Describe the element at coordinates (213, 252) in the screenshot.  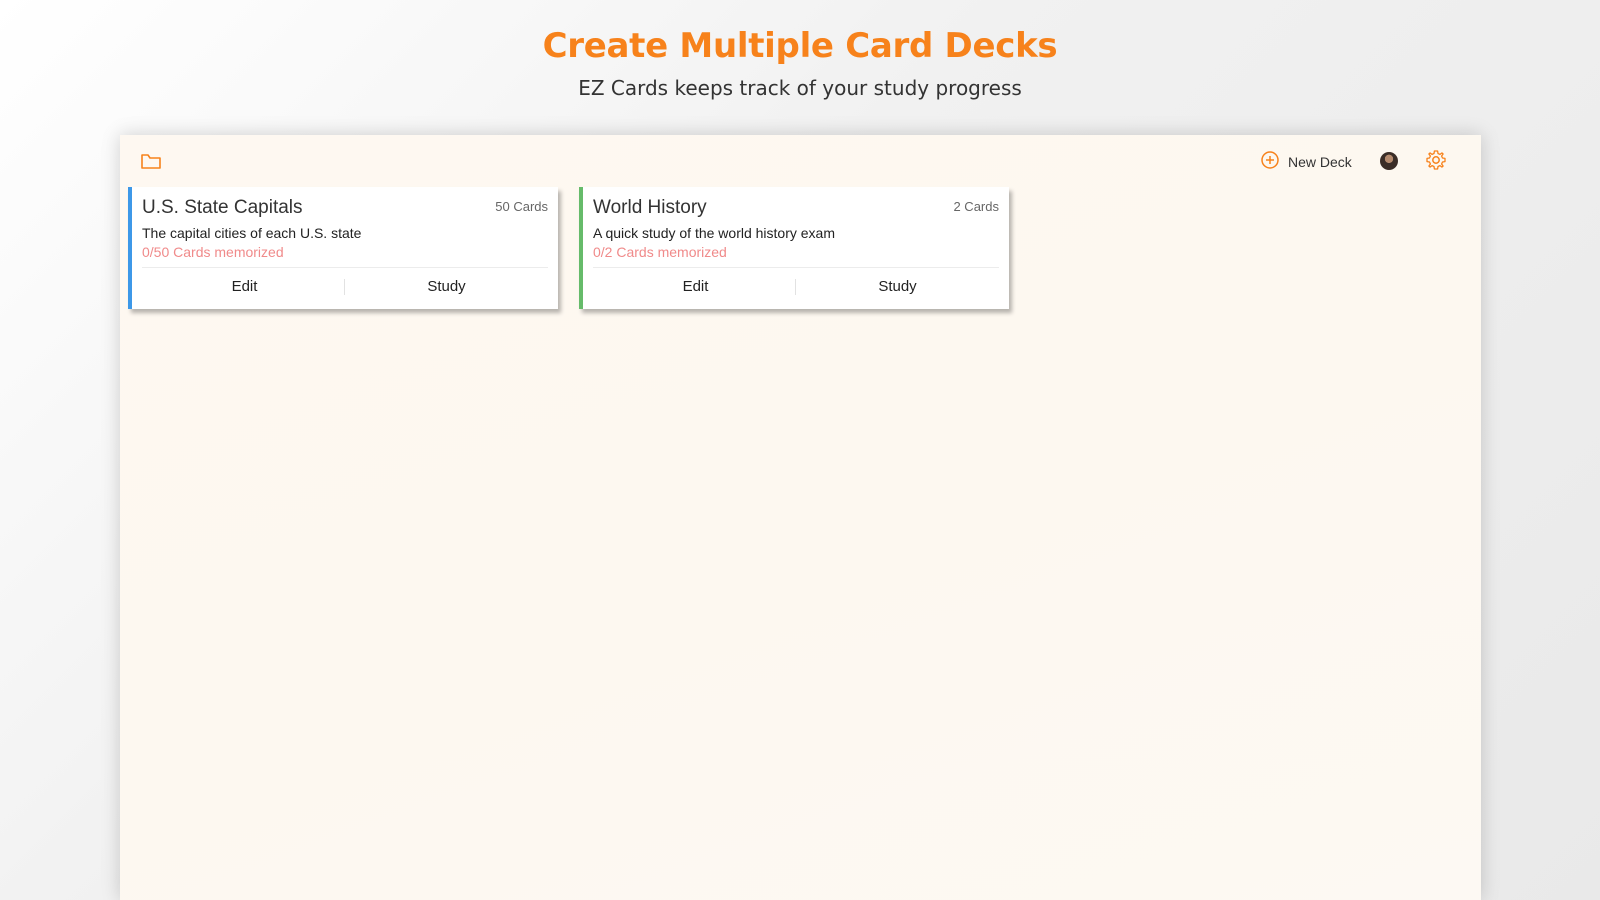
I see `deck-progress: 0/50 Cards memorized` at that location.